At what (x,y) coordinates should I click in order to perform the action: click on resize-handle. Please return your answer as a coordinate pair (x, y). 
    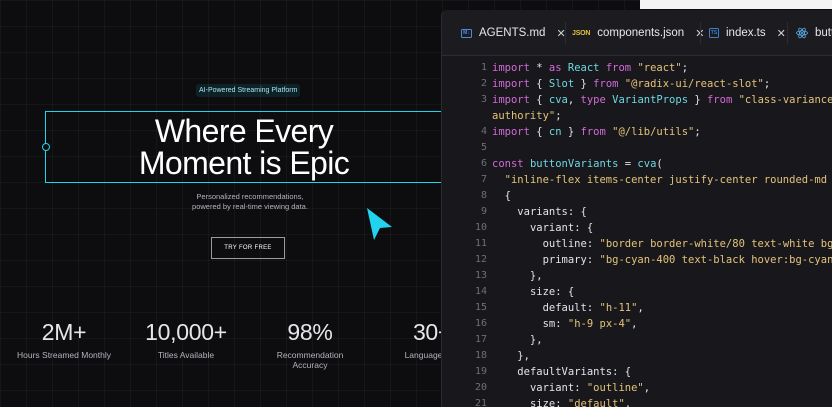
    Looking at the image, I should click on (46, 147).